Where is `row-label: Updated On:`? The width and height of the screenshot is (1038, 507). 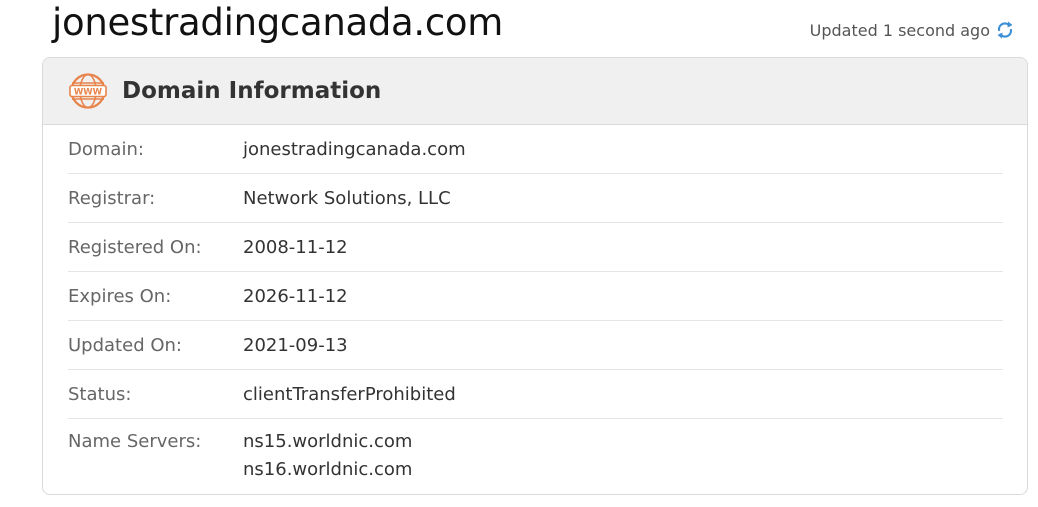
row-label: Updated On: is located at coordinates (125, 345).